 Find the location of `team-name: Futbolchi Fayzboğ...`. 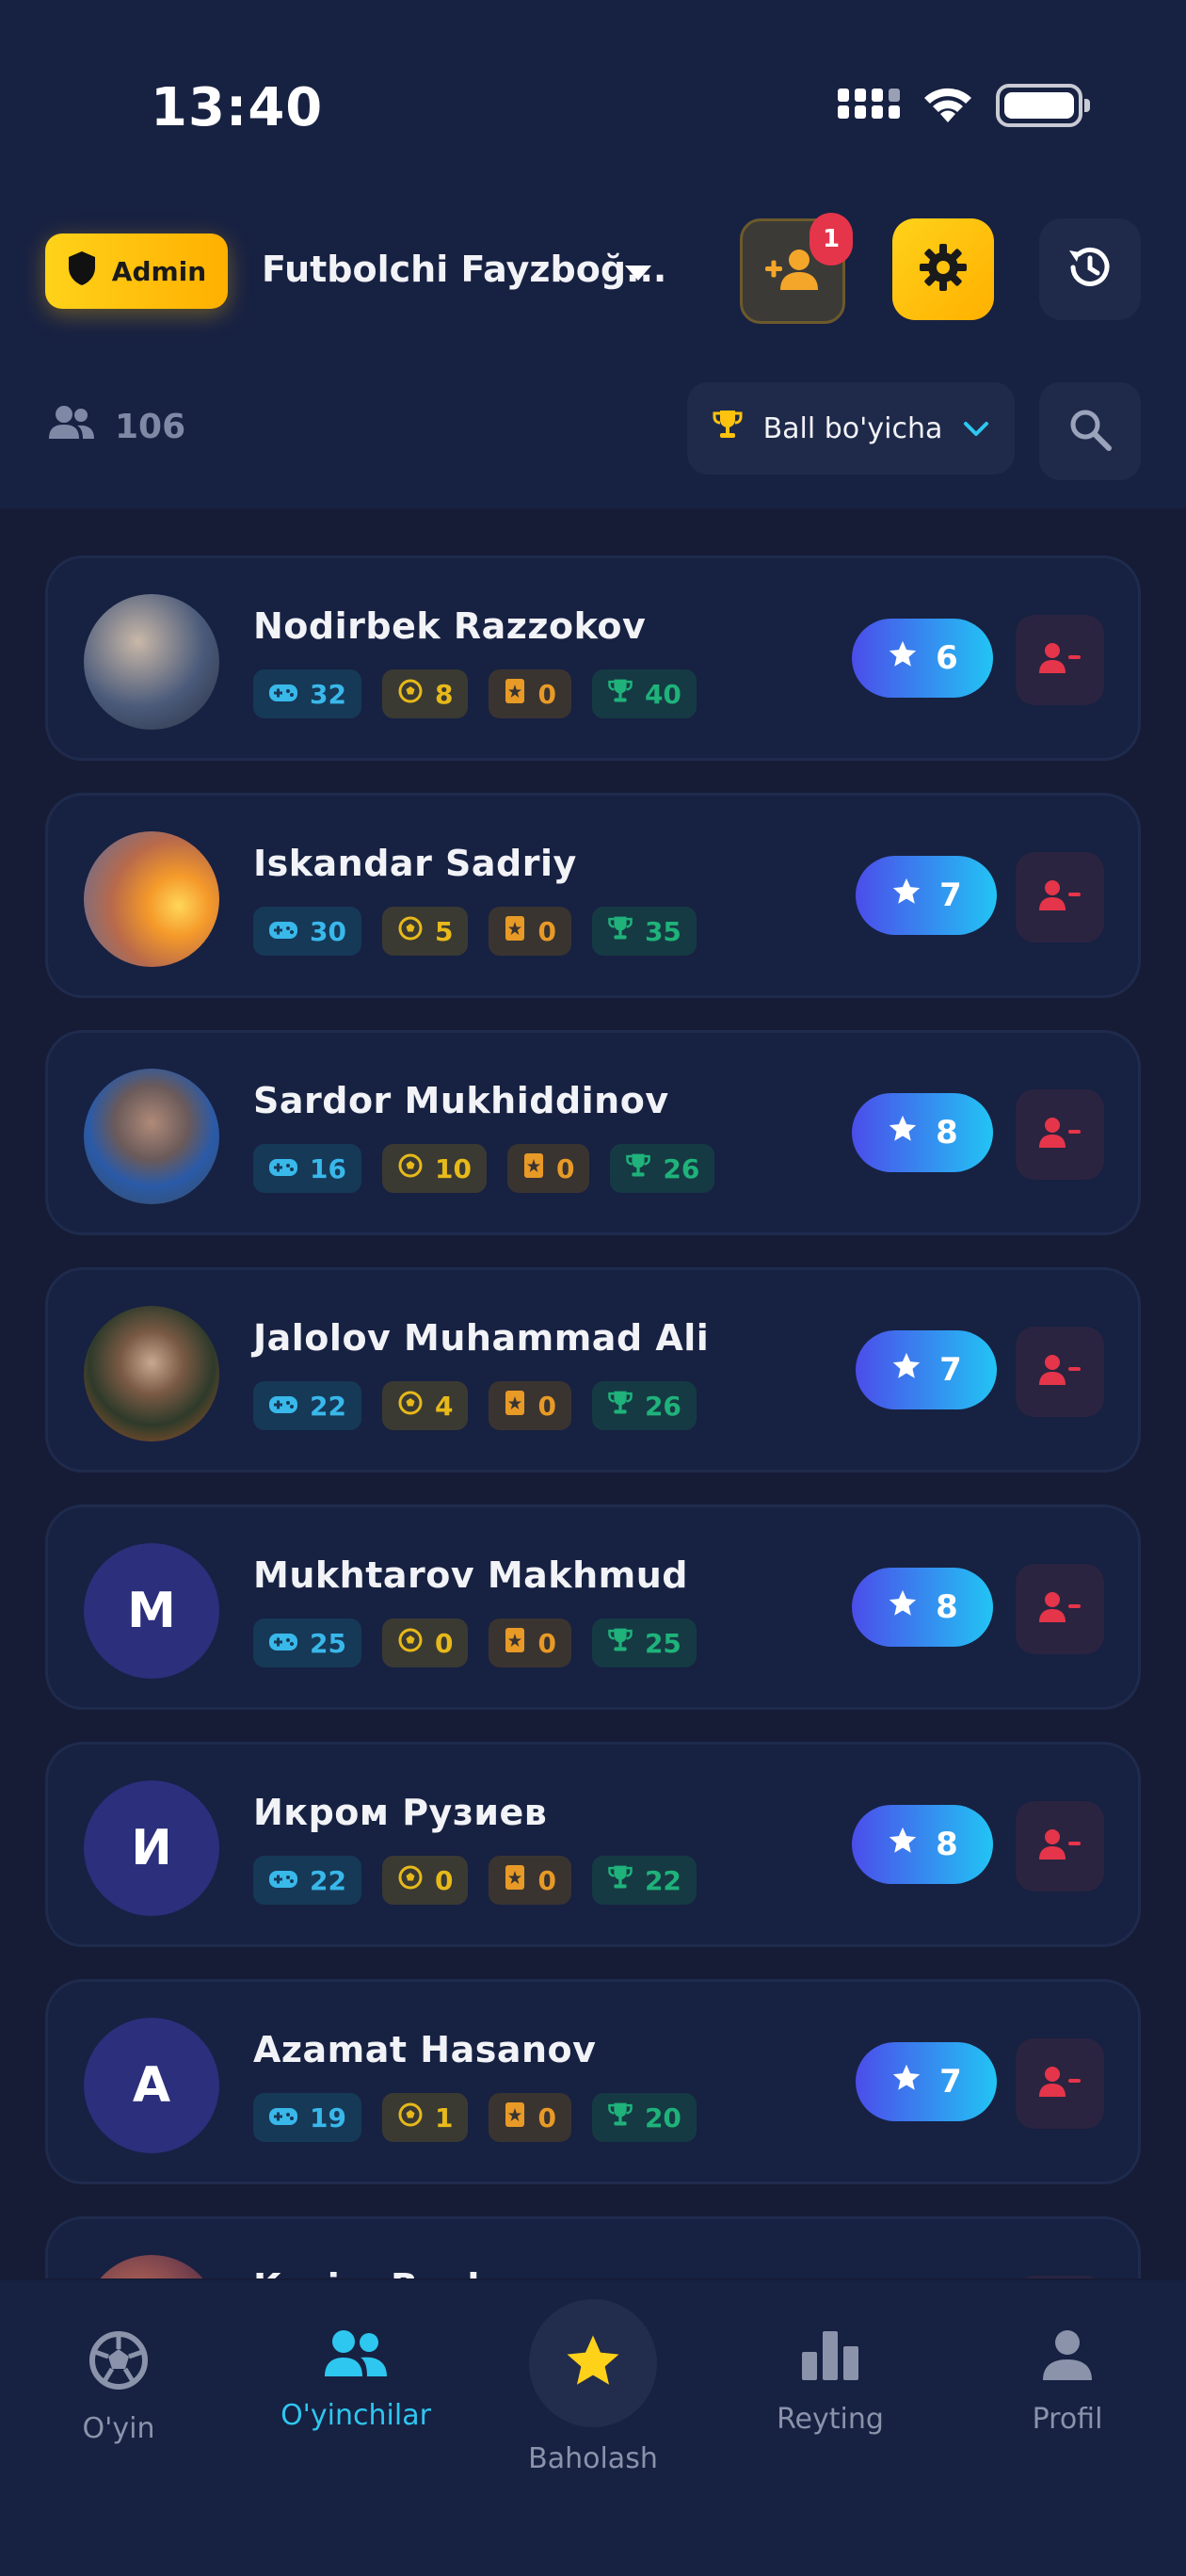

team-name: Futbolchi Fayzboğ... is located at coordinates (464, 269).